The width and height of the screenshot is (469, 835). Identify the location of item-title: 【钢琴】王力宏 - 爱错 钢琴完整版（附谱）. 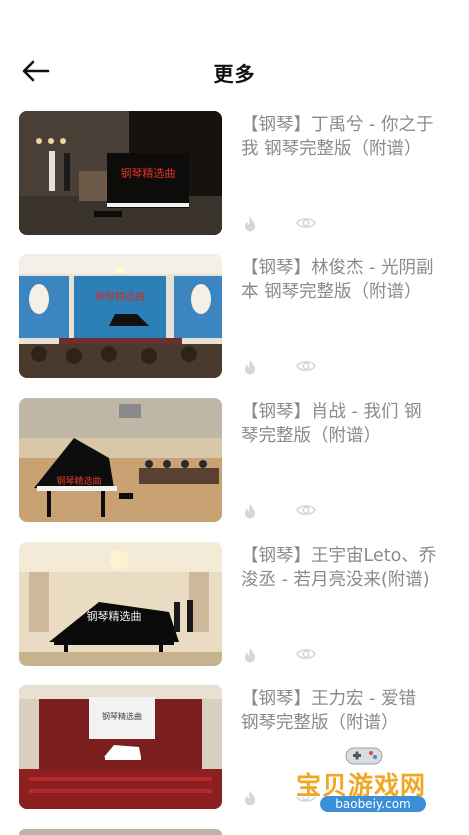
(328, 711).